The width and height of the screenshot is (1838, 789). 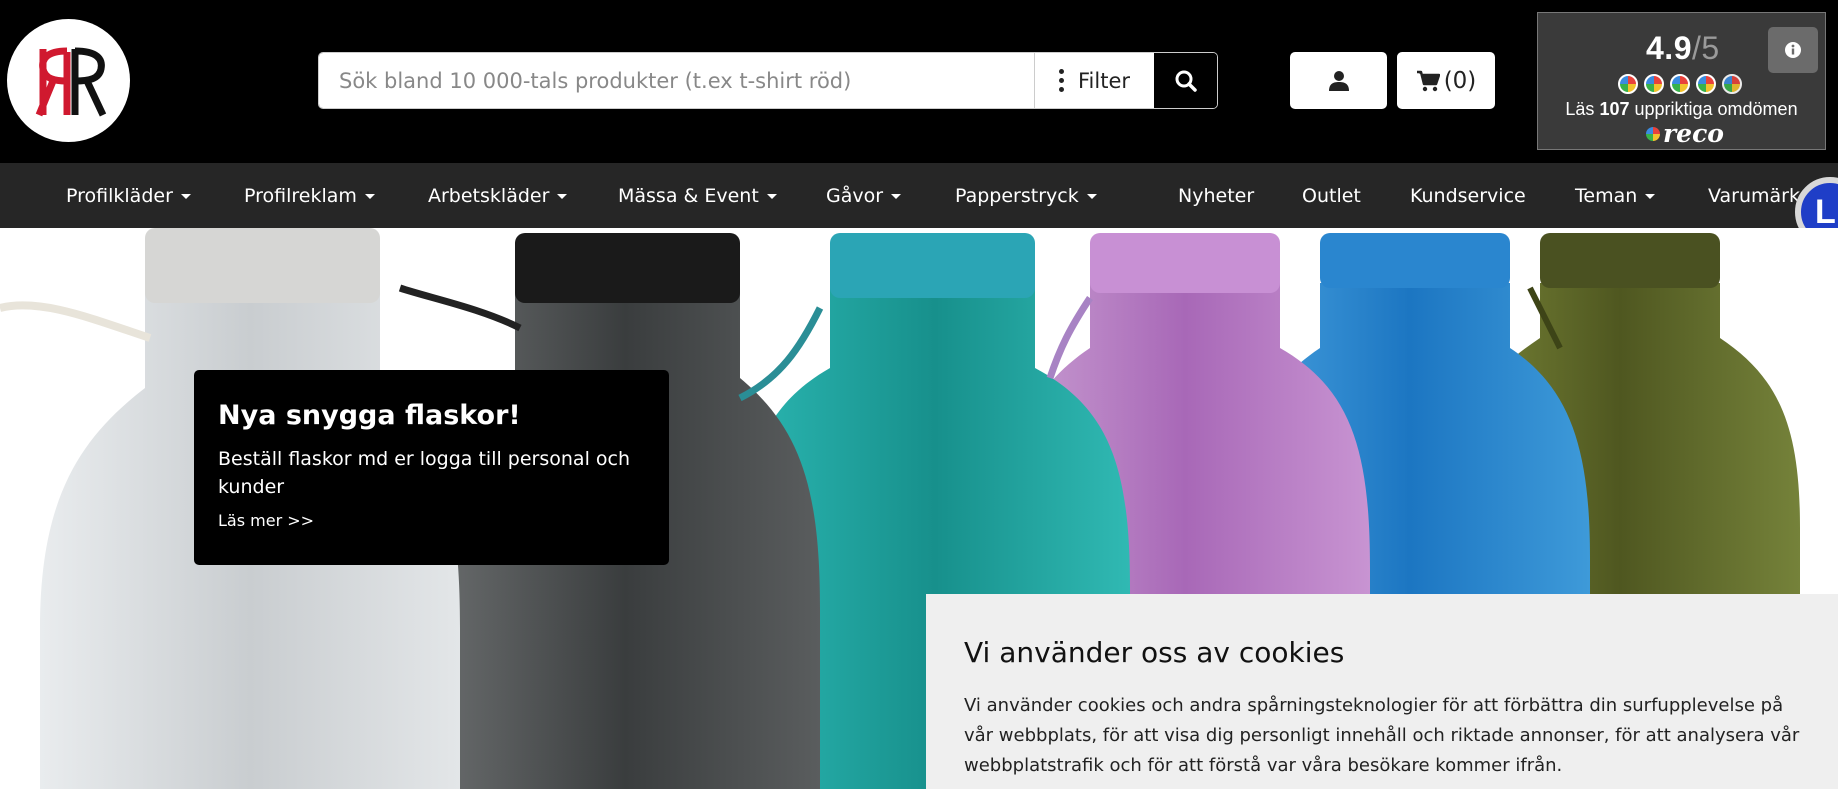 I want to click on site-logo, so click(x=68, y=80).